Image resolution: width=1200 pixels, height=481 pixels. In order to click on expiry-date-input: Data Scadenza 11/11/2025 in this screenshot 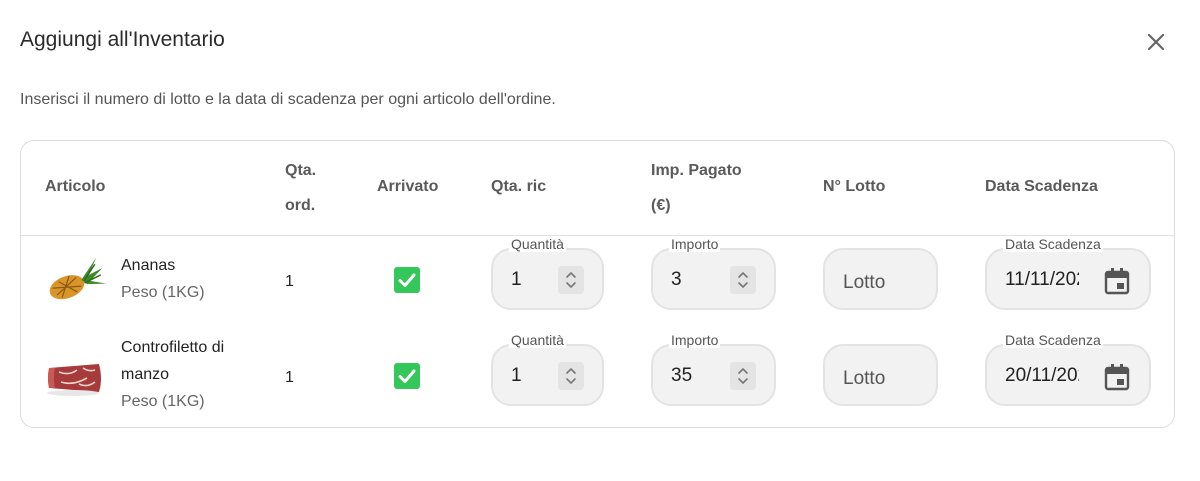, I will do `click(1068, 273)`.